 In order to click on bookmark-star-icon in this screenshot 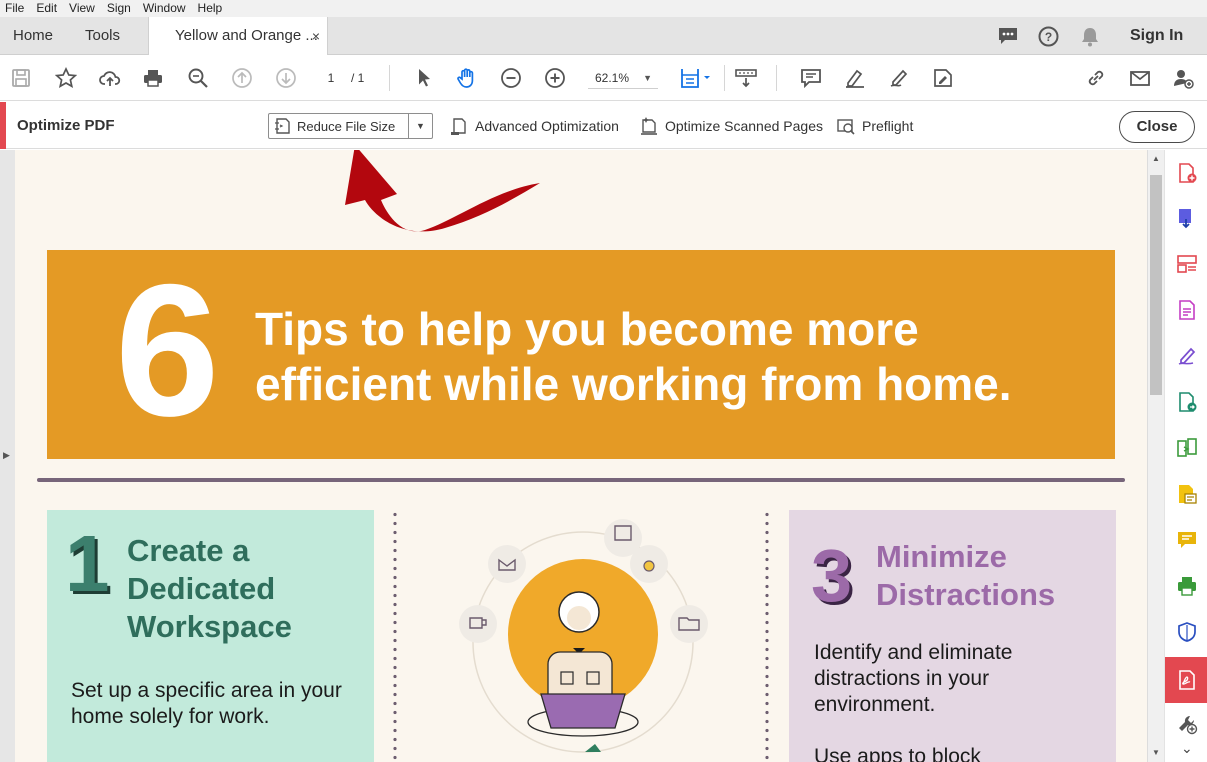, I will do `click(66, 78)`.